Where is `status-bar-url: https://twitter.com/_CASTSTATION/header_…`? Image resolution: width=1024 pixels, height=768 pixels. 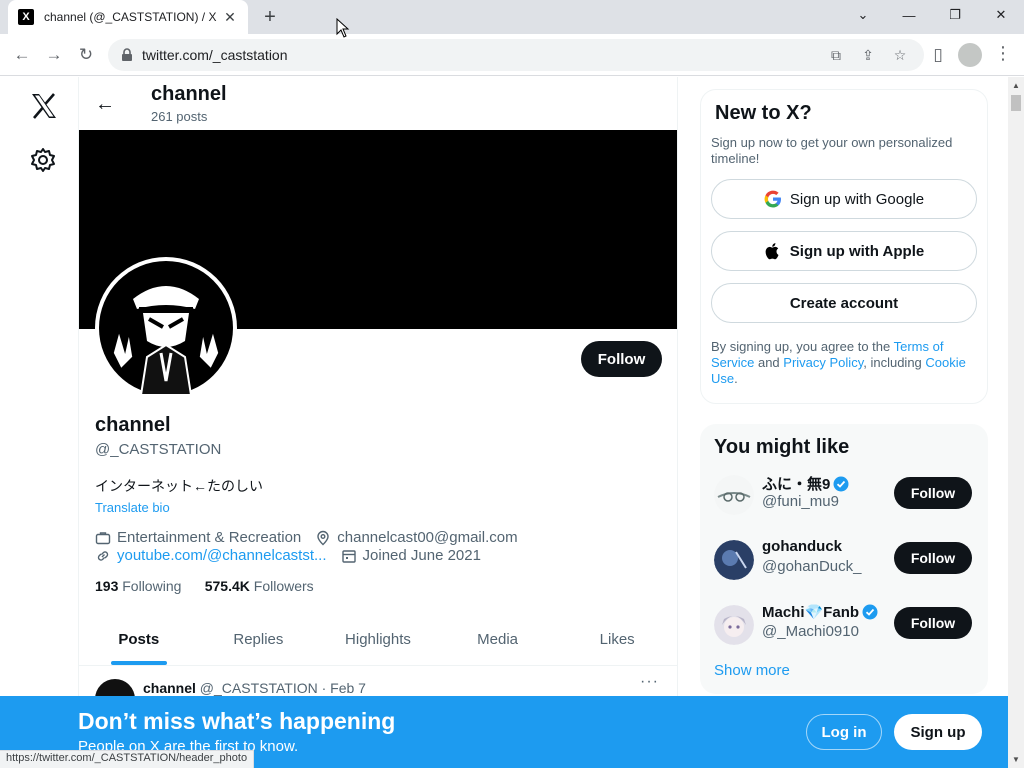 status-bar-url: https://twitter.com/_CASTSTATION/header_… is located at coordinates (127, 759).